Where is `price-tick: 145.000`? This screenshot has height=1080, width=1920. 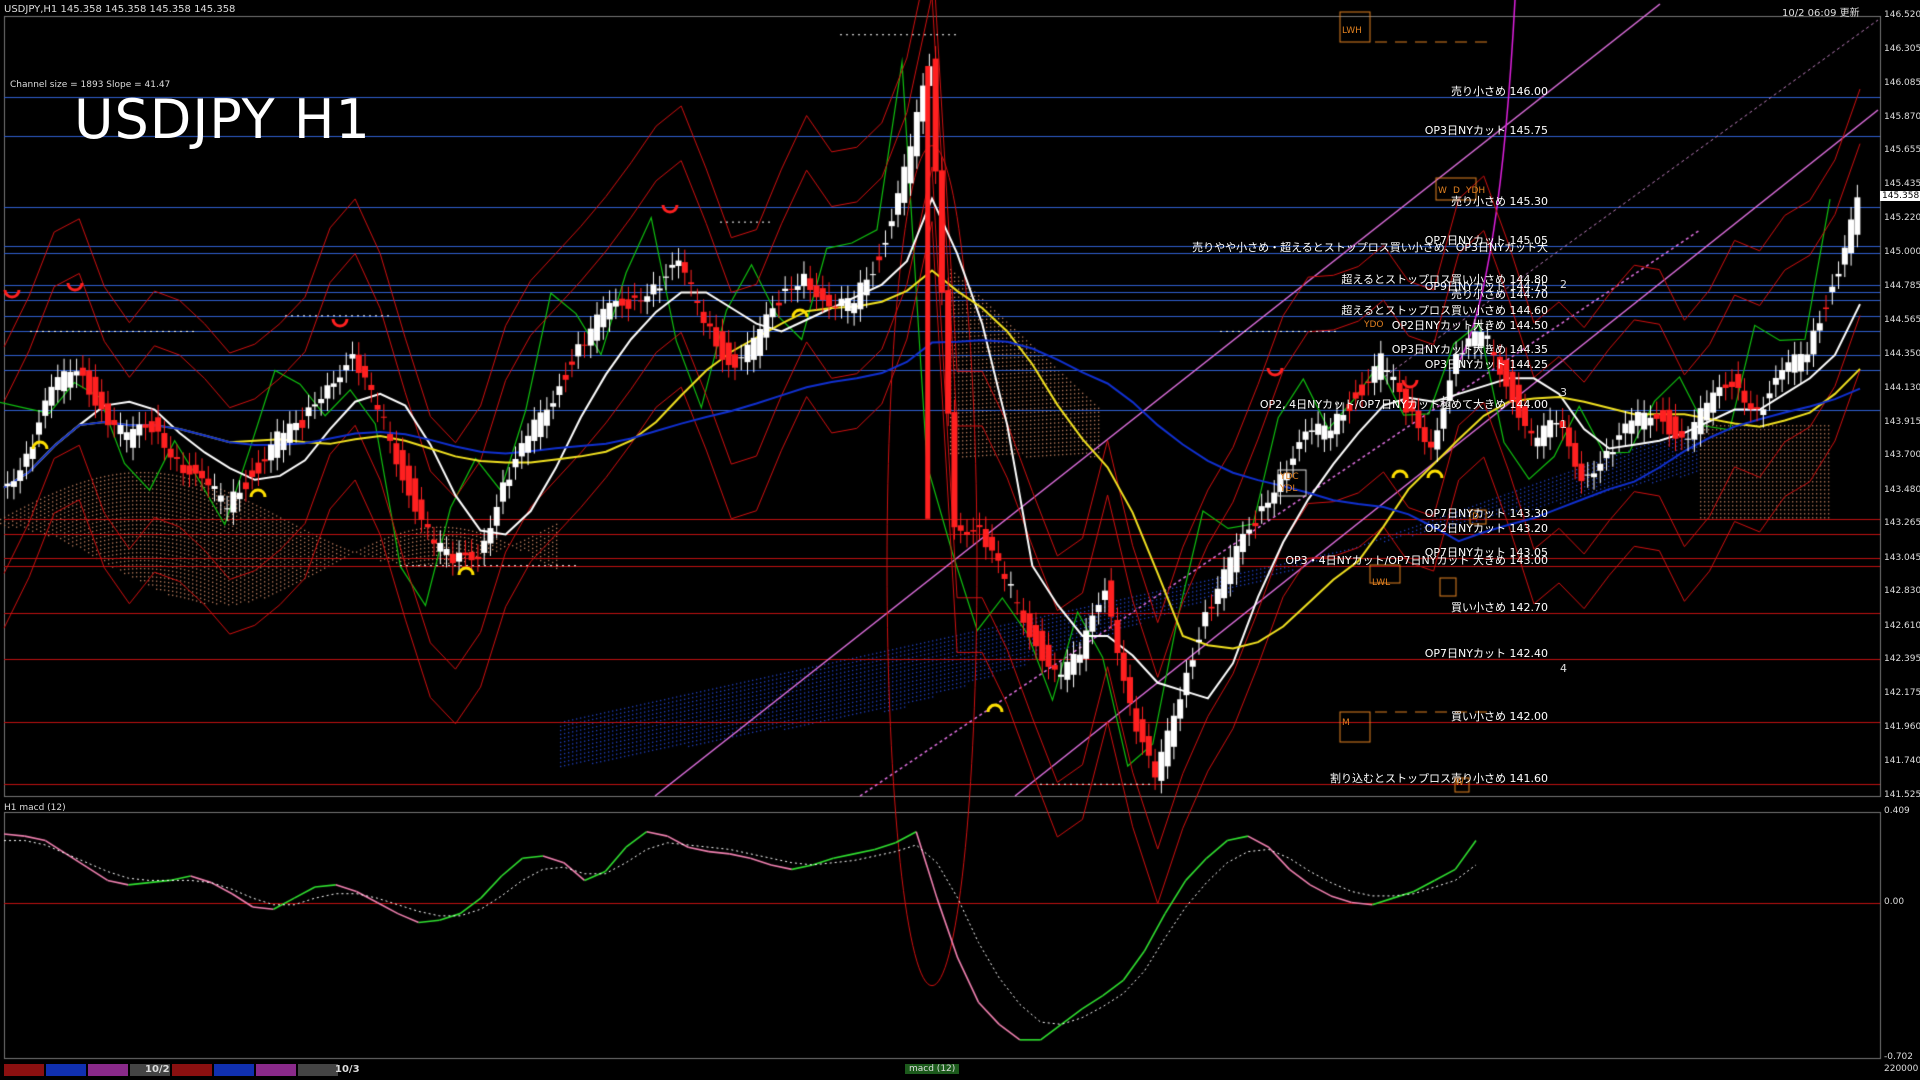 price-tick: 145.000 is located at coordinates (1902, 252).